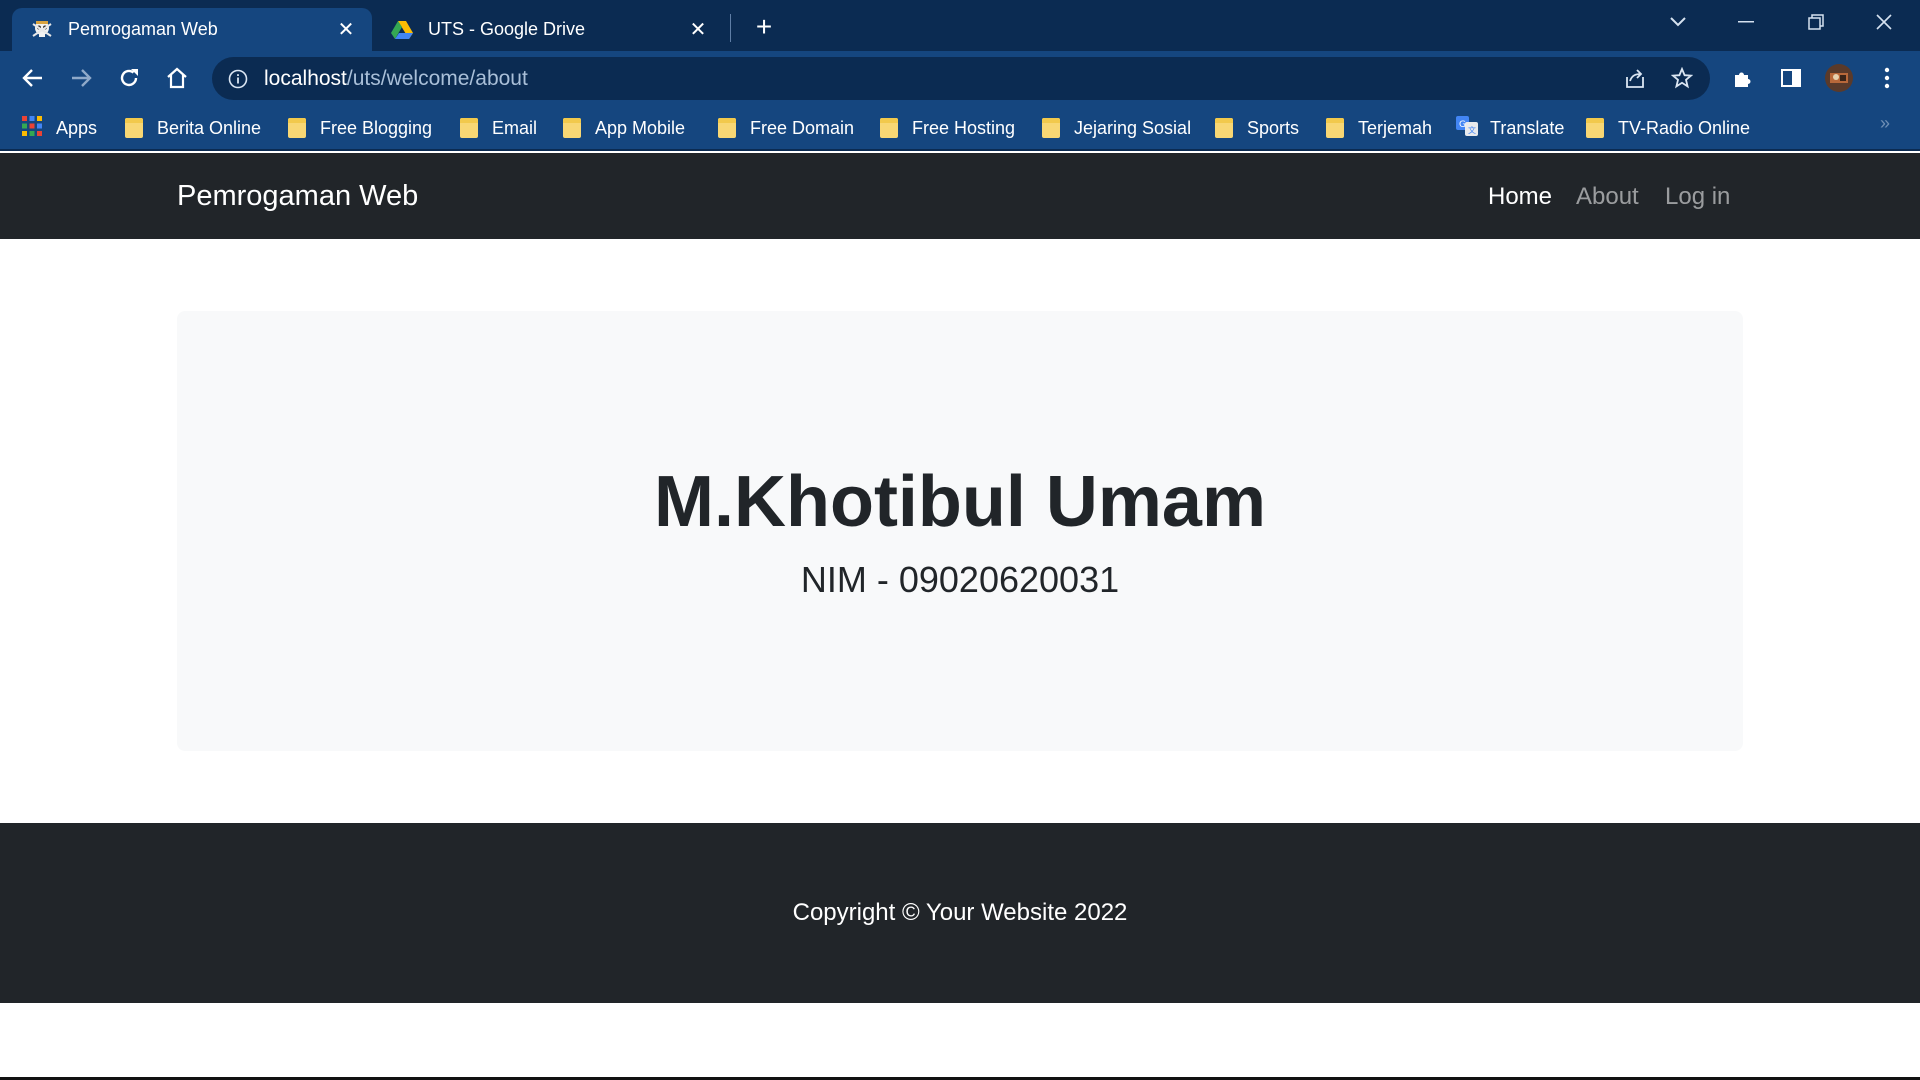 This screenshot has width=1920, height=1080. What do you see at coordinates (1607, 197) in the screenshot?
I see `nav-link-about: About` at bounding box center [1607, 197].